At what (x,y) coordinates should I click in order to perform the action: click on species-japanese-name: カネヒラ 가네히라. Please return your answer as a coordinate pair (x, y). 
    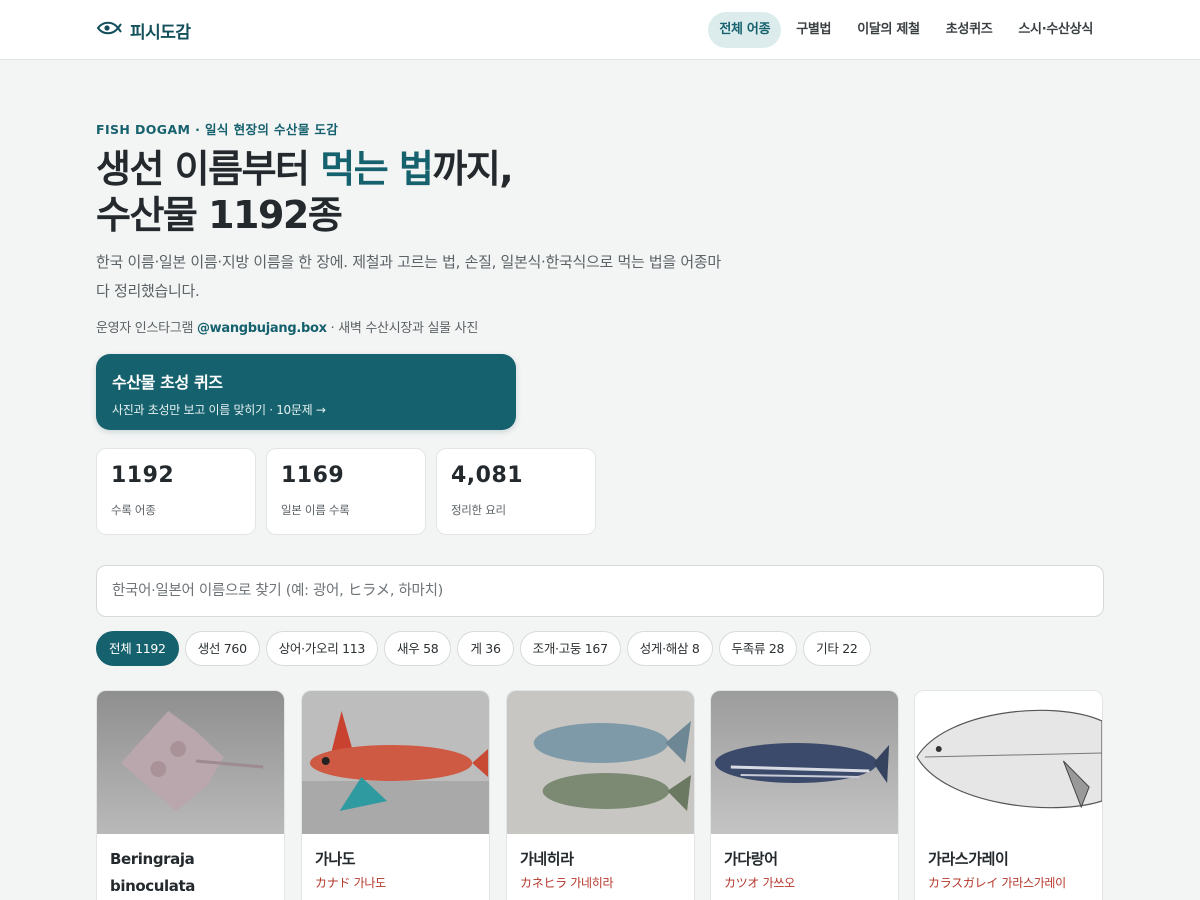
    Looking at the image, I should click on (567, 883).